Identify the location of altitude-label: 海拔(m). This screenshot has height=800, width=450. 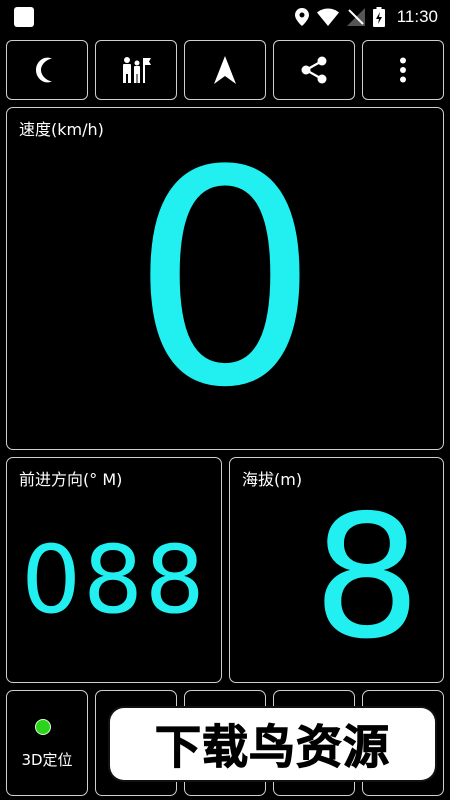
(272, 479).